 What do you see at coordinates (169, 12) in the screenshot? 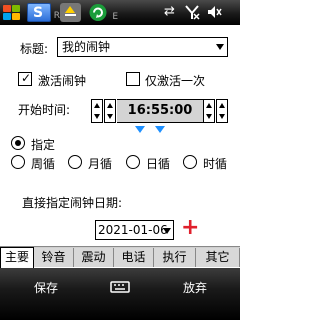
I see `connectivity-arrows-icon: ⇄` at bounding box center [169, 12].